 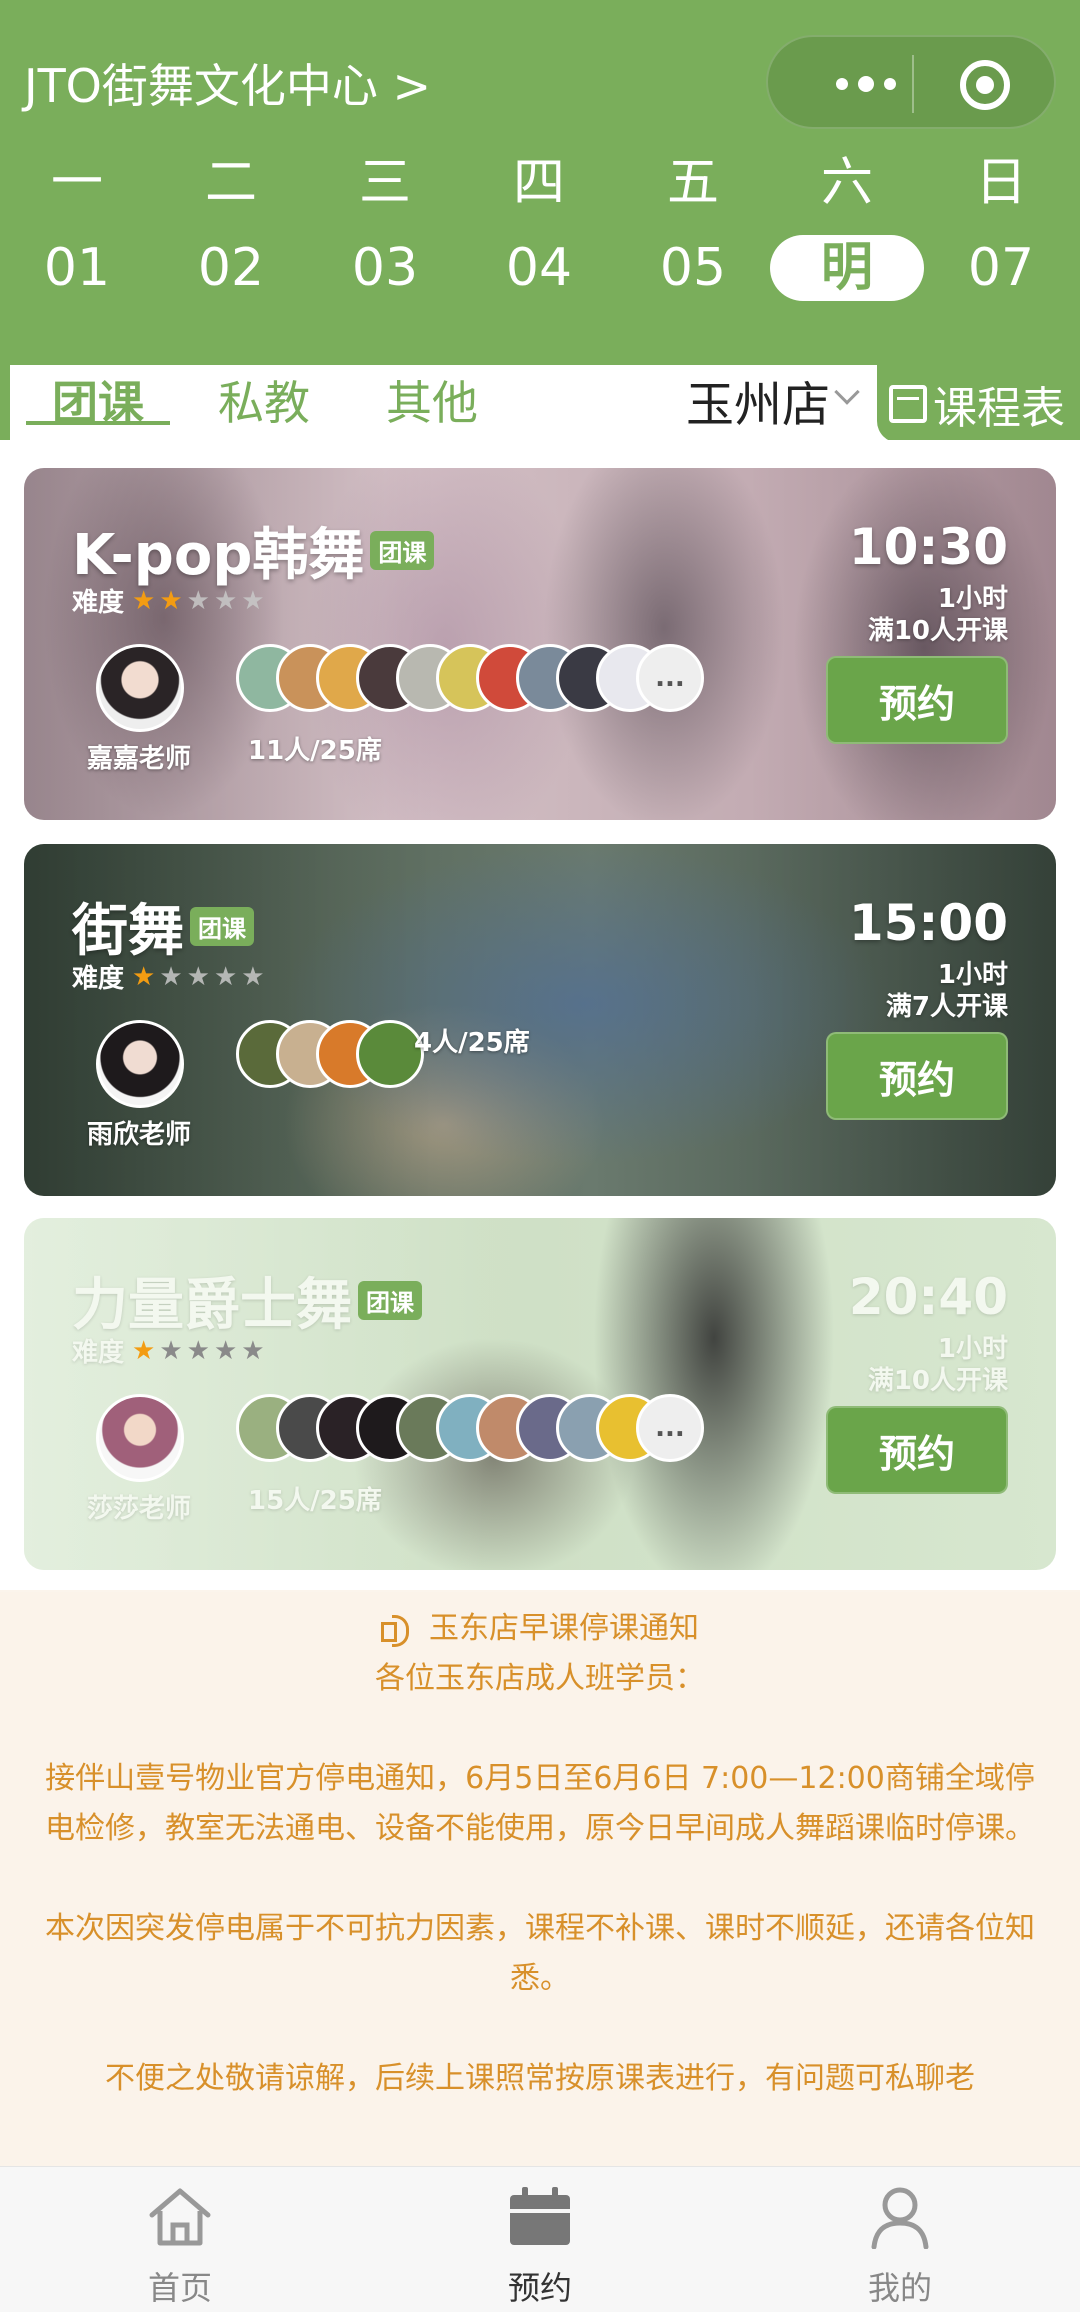 What do you see at coordinates (899, 2288) in the screenshot?
I see `nav-profile-label: 我的` at bounding box center [899, 2288].